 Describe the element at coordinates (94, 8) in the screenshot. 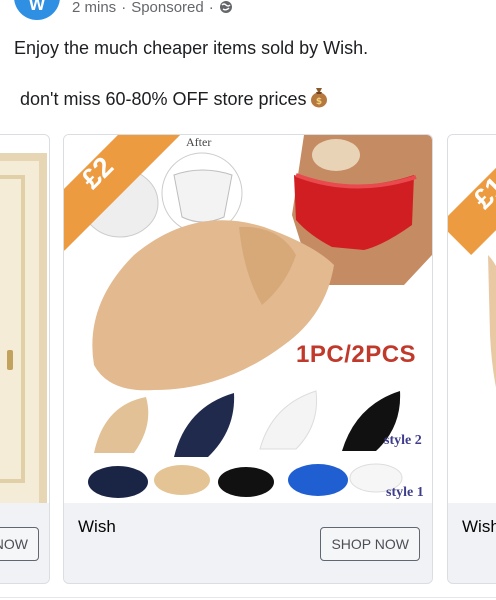

I see `post-time: 2 mins` at that location.